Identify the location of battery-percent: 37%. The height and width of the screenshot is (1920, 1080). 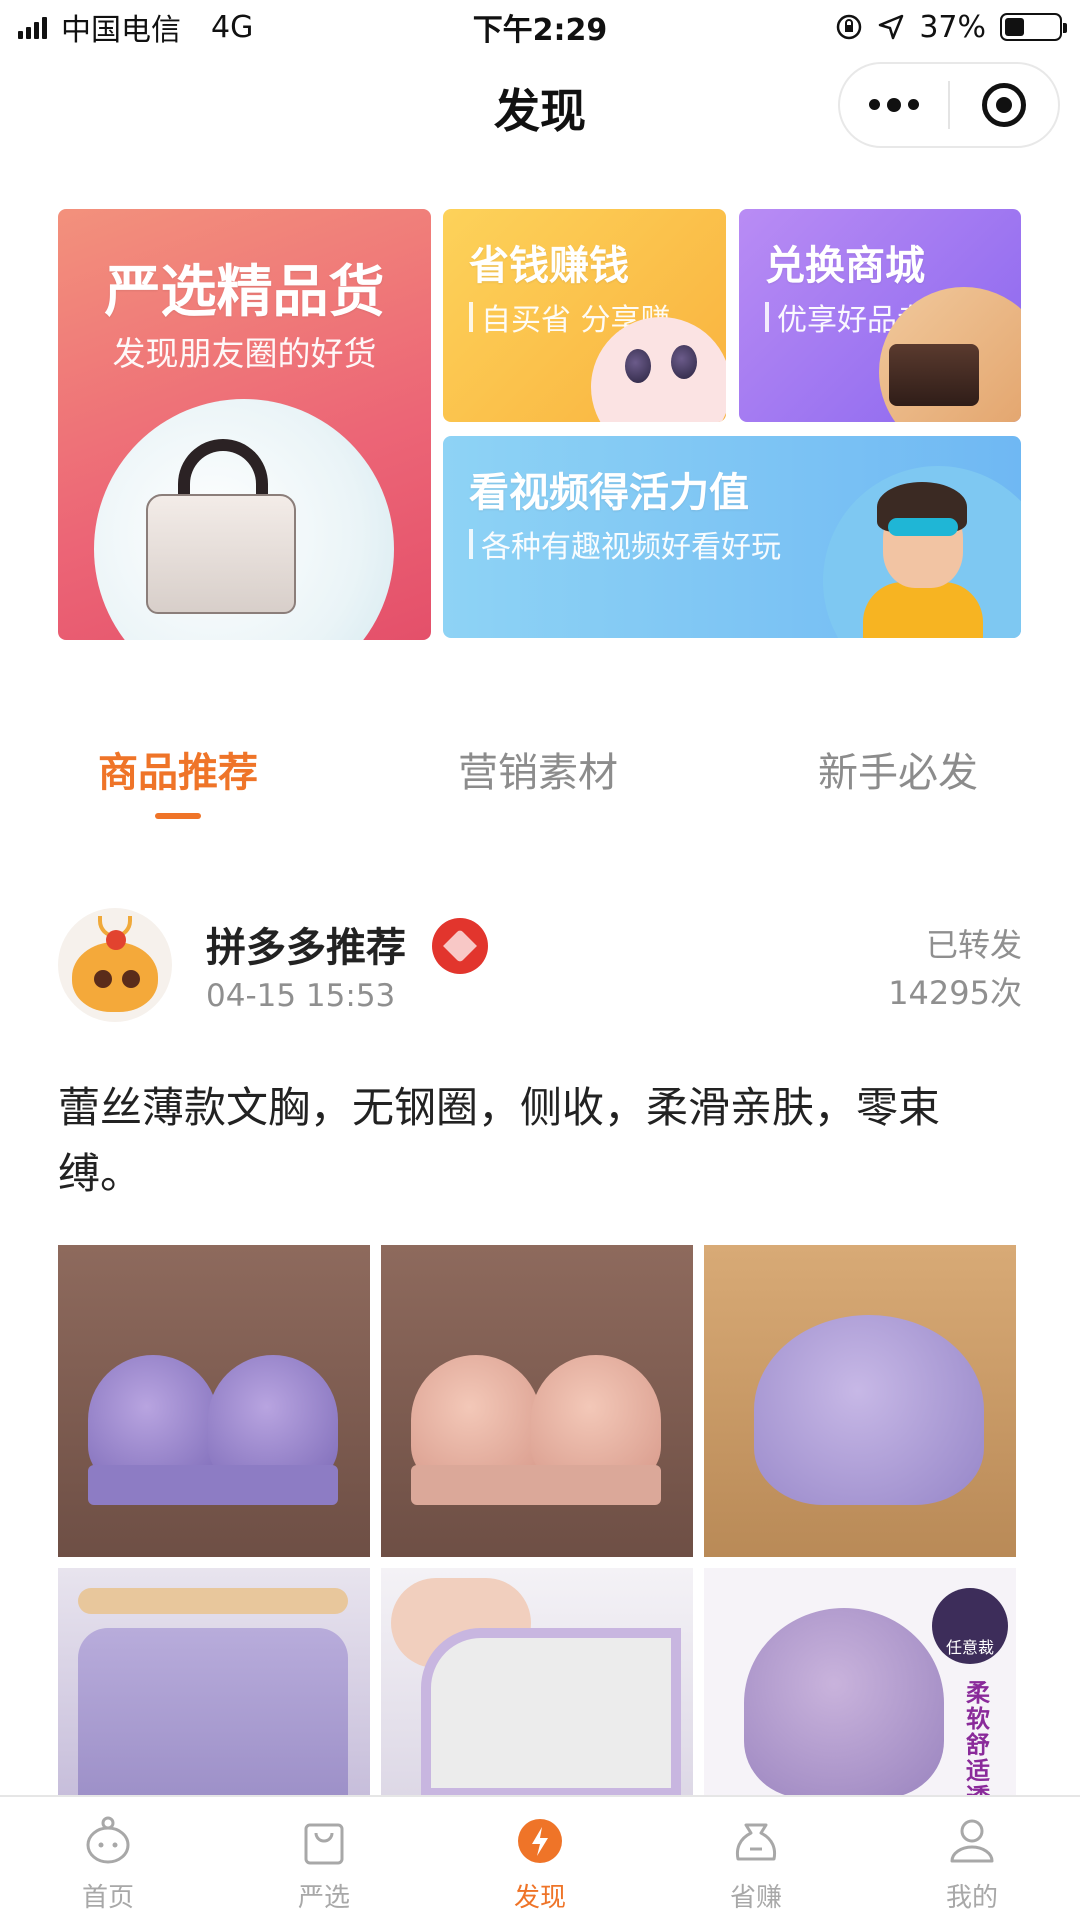
(952, 27).